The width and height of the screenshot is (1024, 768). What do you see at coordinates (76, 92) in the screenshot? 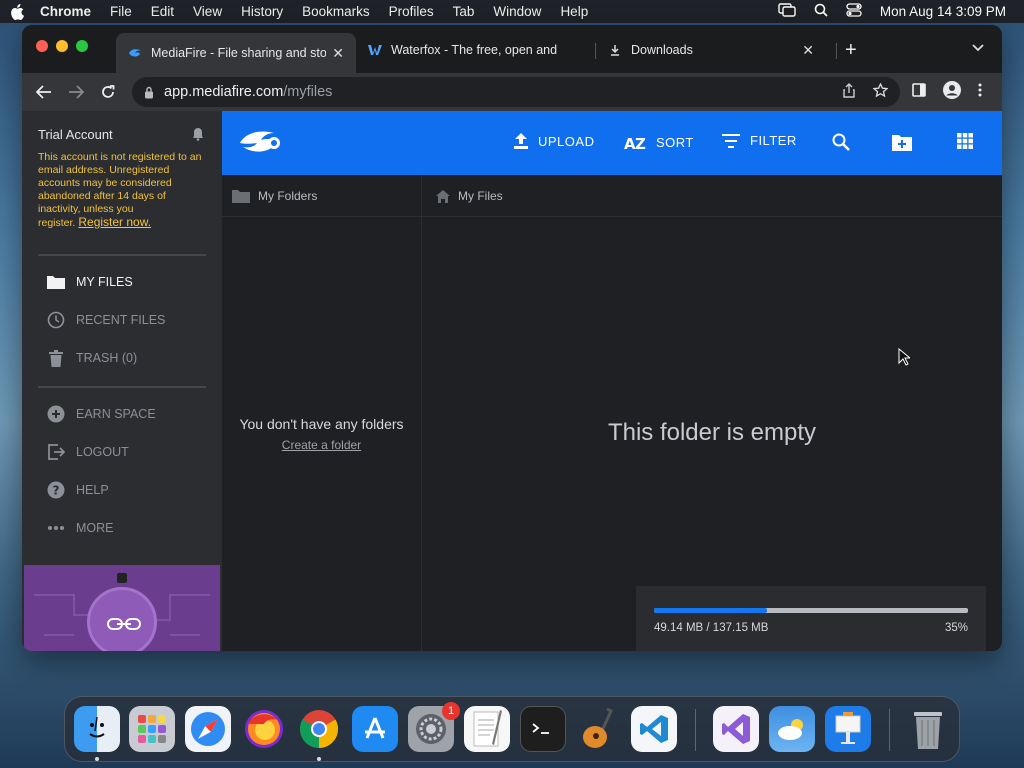
I see `forward-arrow-icon` at bounding box center [76, 92].